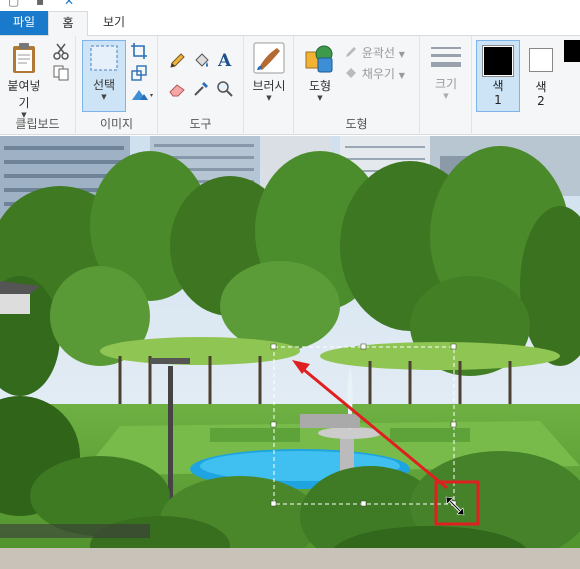 Image resolution: width=580 pixels, height=569 pixels. Describe the element at coordinates (61, 51) in the screenshot. I see `cut-icon` at that location.